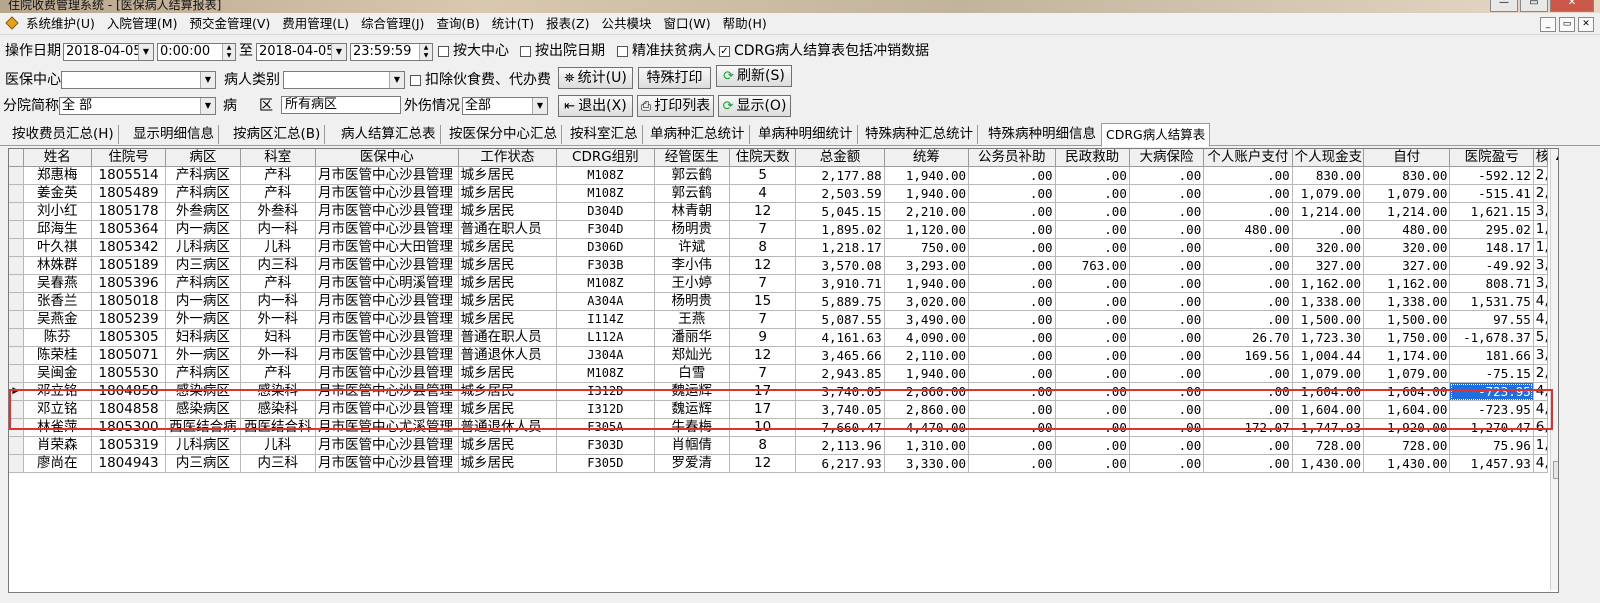 Image resolution: width=1600 pixels, height=603 pixels. What do you see at coordinates (57, 319) in the screenshot?
I see `table-cell: 吴燕金` at bounding box center [57, 319].